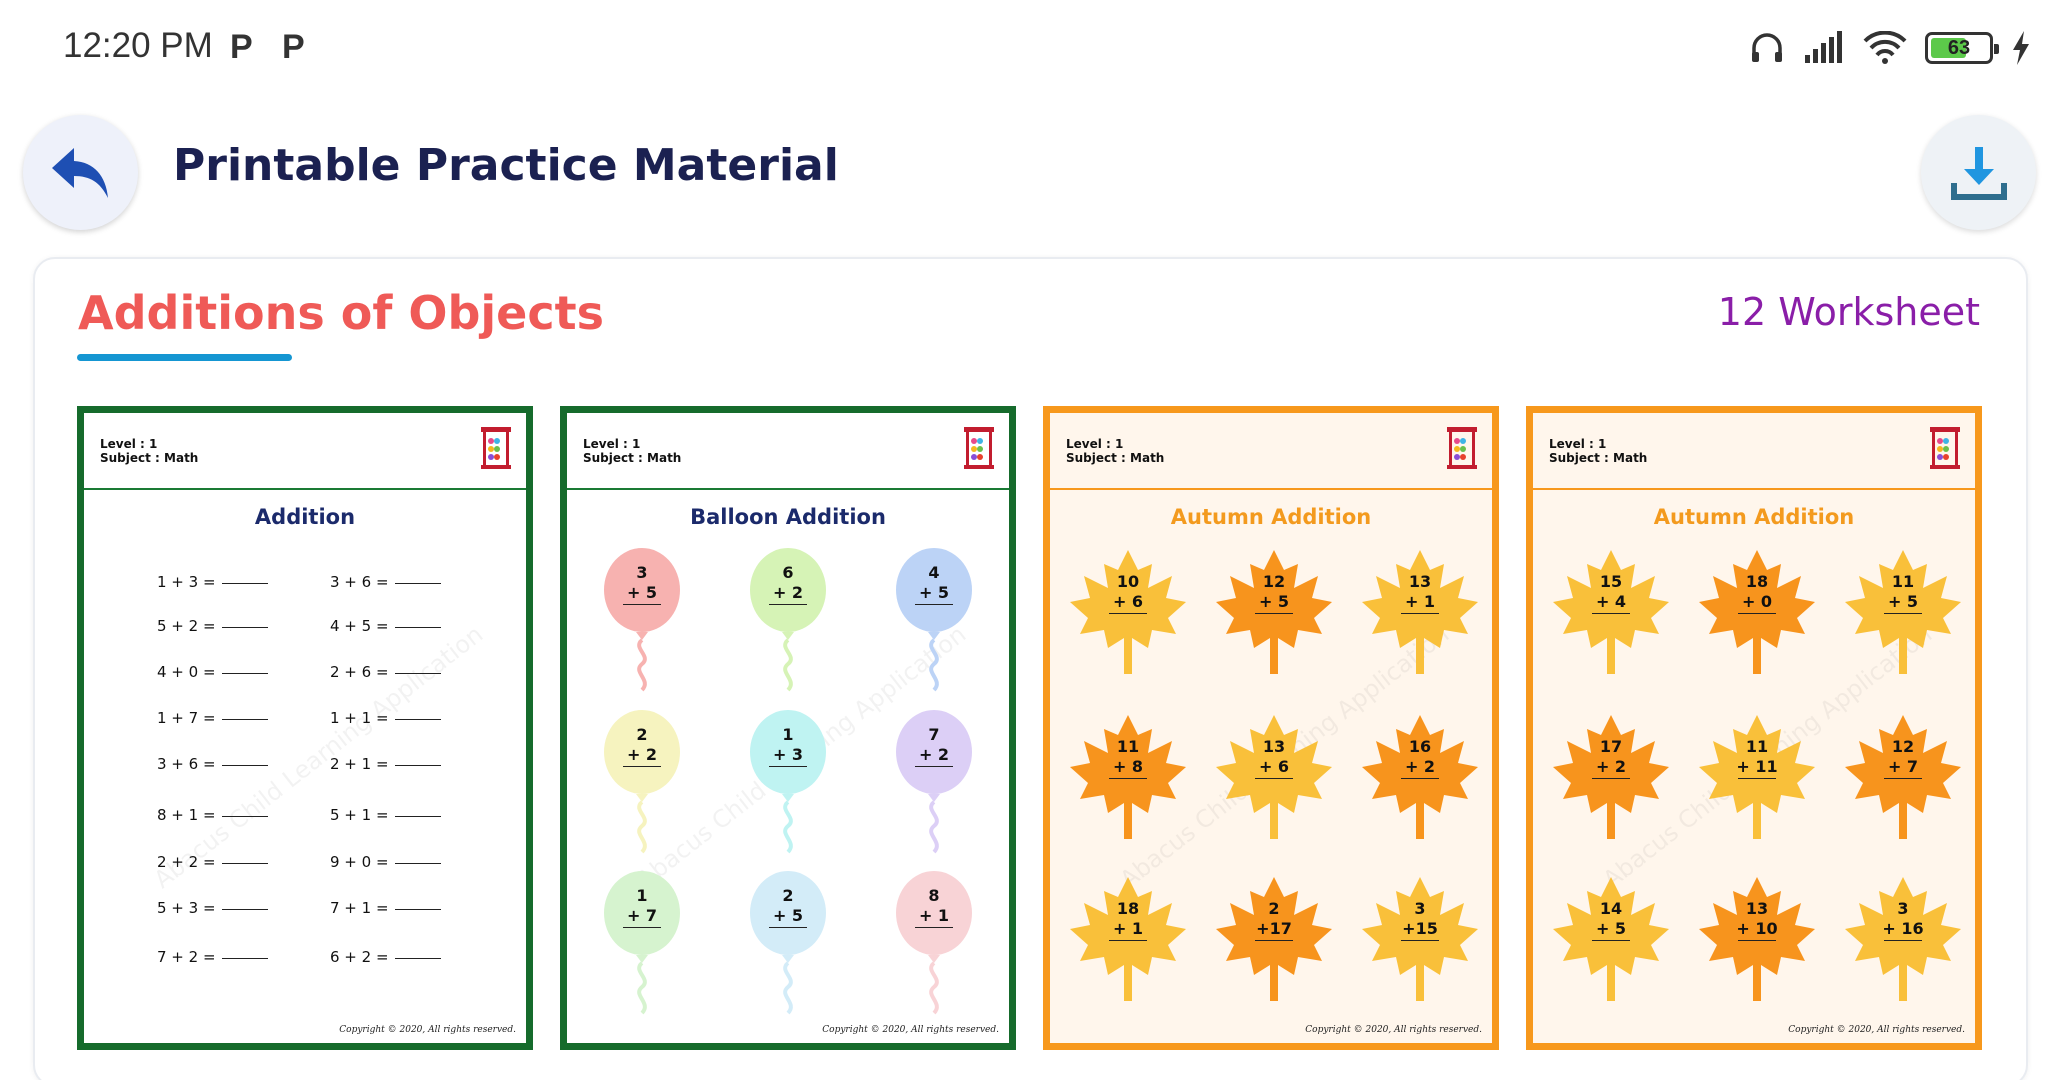 This screenshot has width=2061, height=1080. I want to click on equation: 1 + 7 =, so click(212, 718).